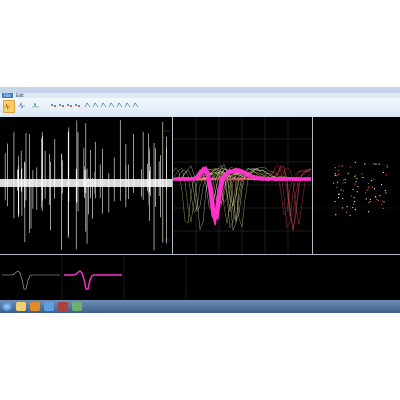  I want to click on explorer-icon, so click(21, 306).